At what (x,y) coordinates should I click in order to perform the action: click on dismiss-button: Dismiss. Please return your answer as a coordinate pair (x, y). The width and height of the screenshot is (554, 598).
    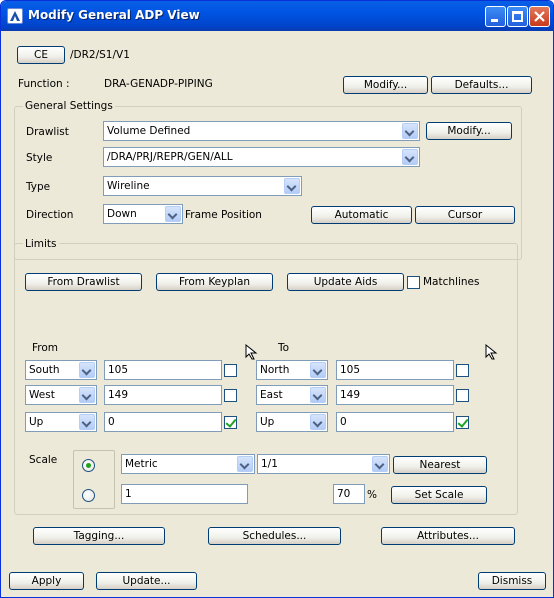
    Looking at the image, I should click on (512, 581).